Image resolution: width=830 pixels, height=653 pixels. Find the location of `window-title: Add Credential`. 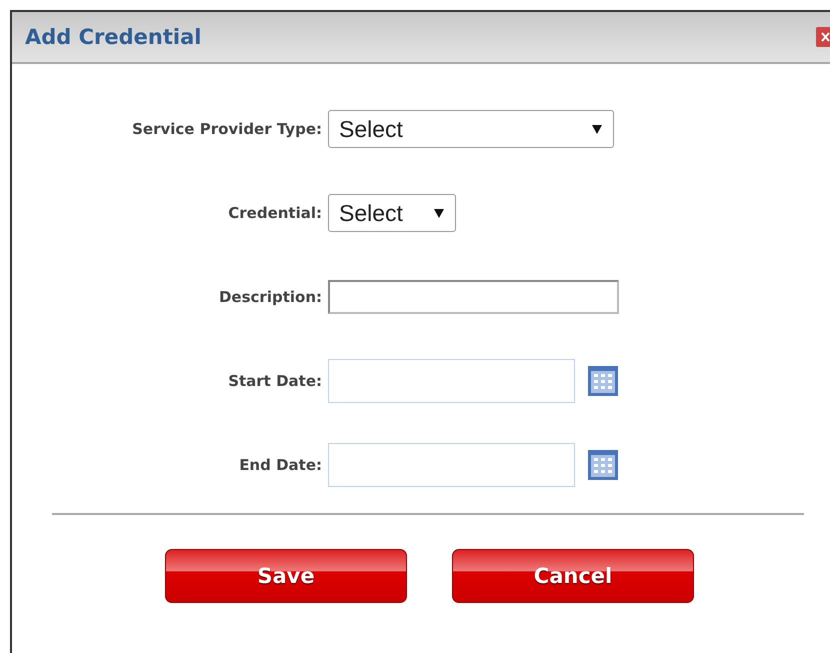

window-title: Add Credential is located at coordinates (113, 37).